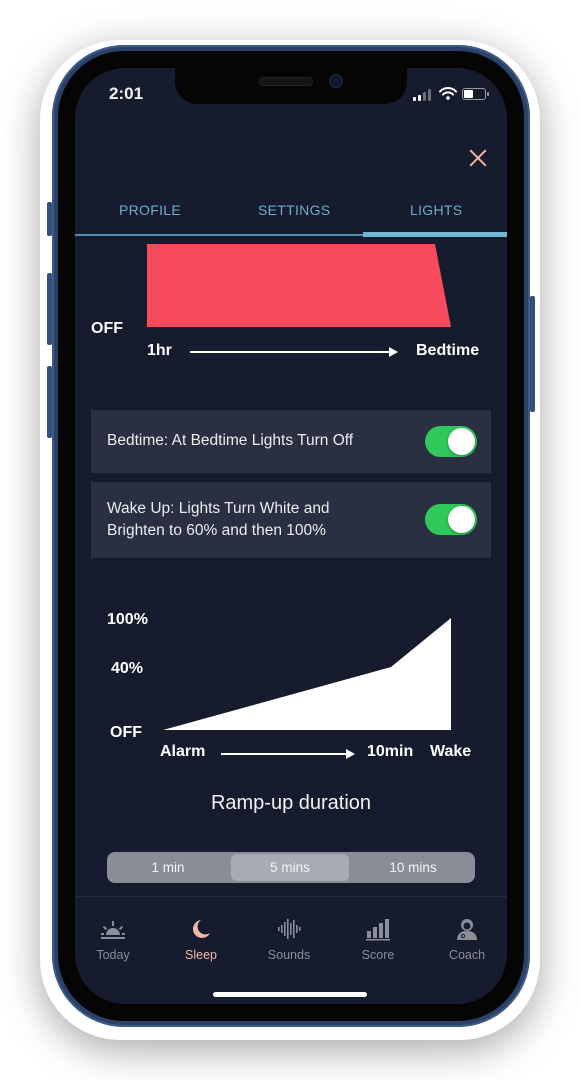 This screenshot has width=580, height=1080. Describe the element at coordinates (168, 867) in the screenshot. I see `ramp-option-1-min: 1 min` at that location.